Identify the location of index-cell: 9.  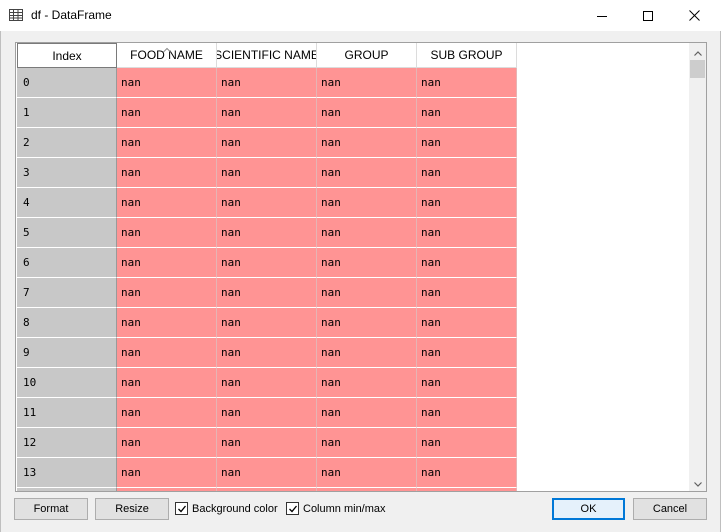
(67, 353).